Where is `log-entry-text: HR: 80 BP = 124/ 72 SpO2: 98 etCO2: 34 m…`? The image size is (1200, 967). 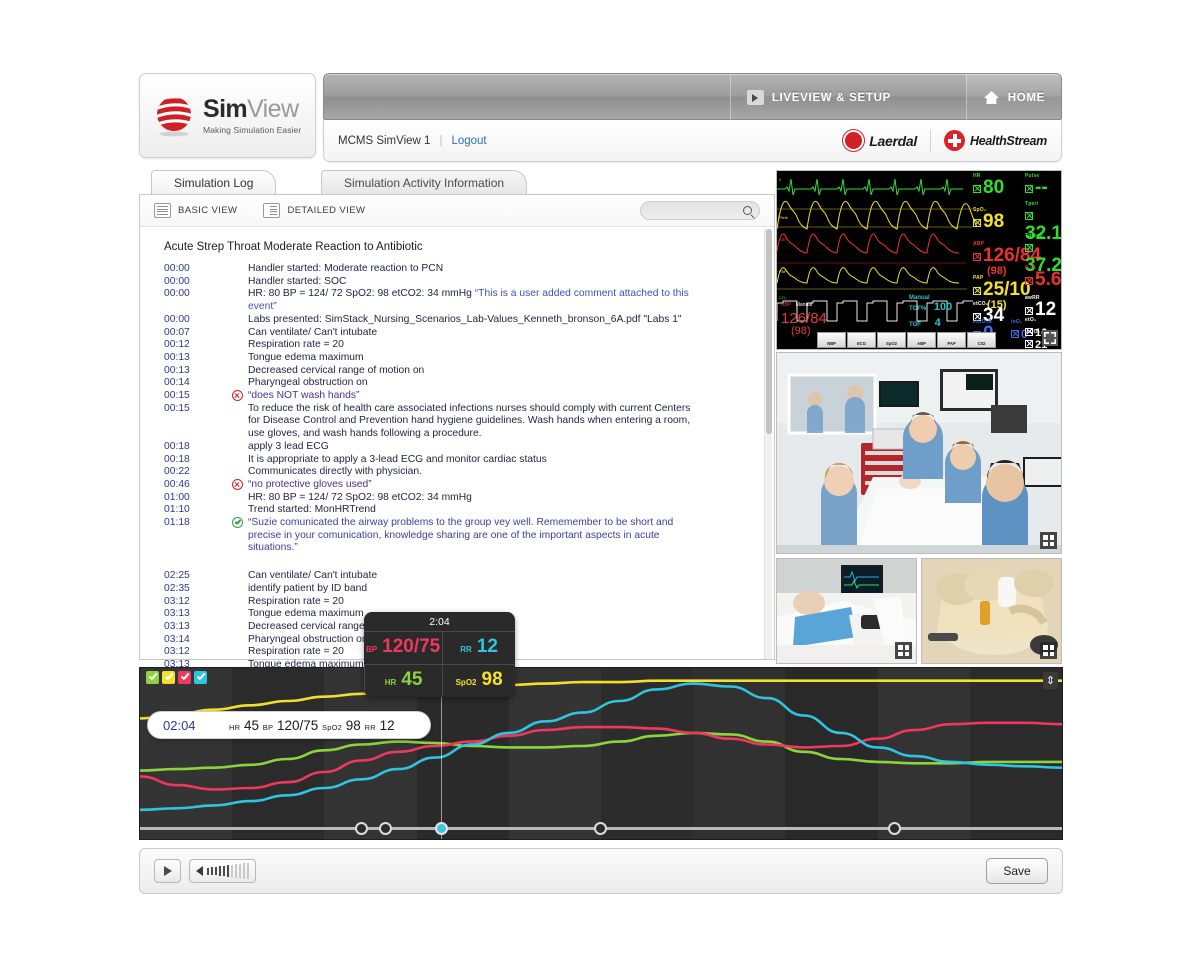 log-entry-text: HR: 80 BP = 124/ 72 SpO2: 98 etCO2: 34 m… is located at coordinates (360, 497).